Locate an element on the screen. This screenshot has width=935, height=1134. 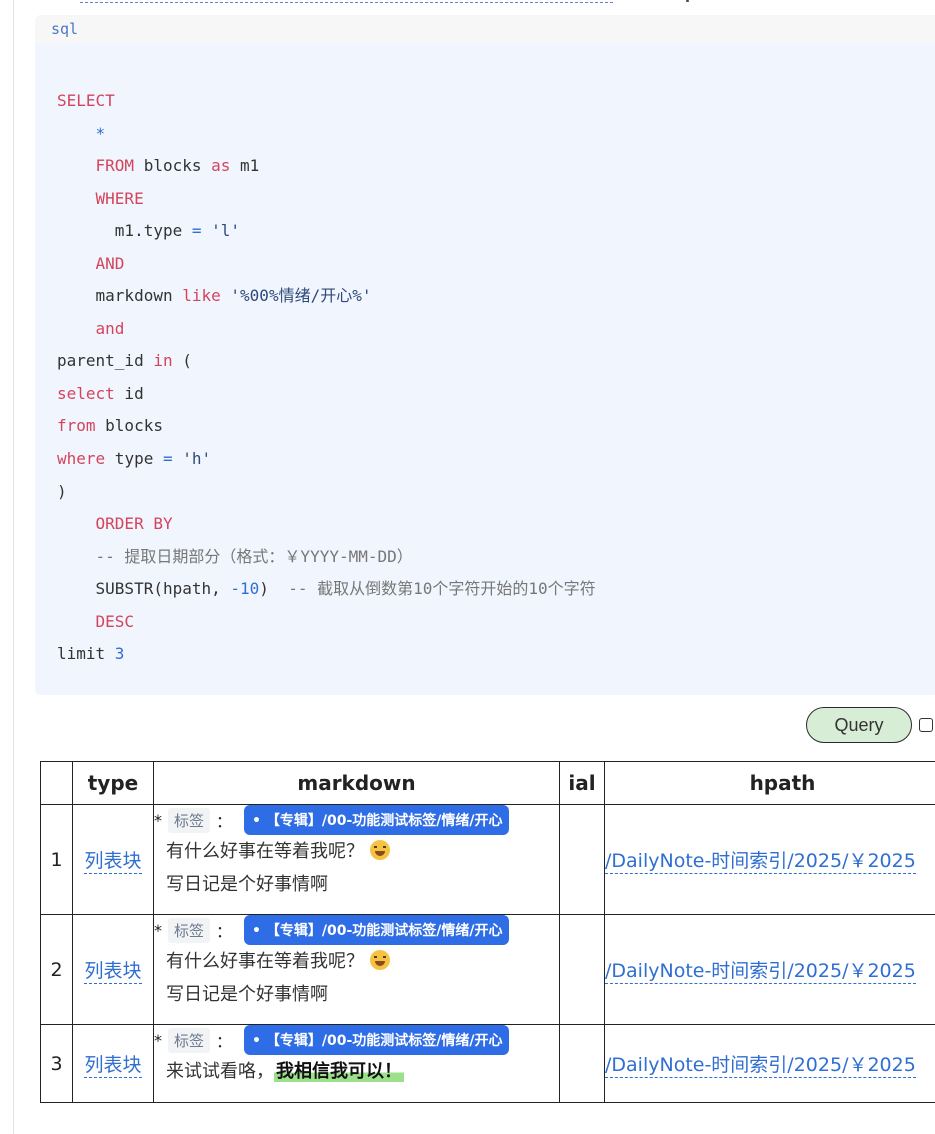
code-token-kw: and is located at coordinates (110, 328).